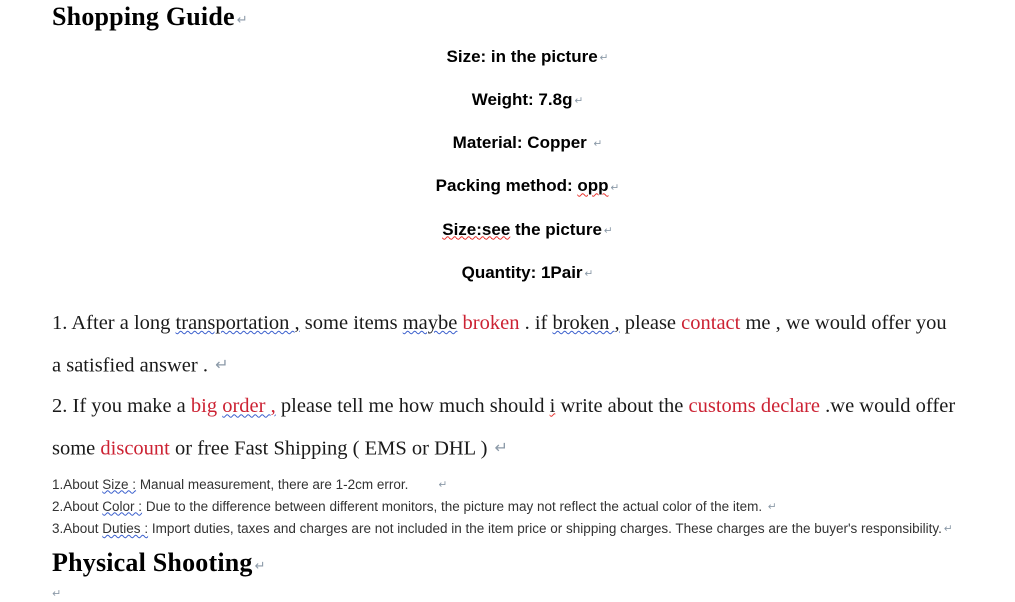 The image size is (1015, 602). Describe the element at coordinates (522, 143) in the screenshot. I see `spec-material-text: Material: Copper` at that location.